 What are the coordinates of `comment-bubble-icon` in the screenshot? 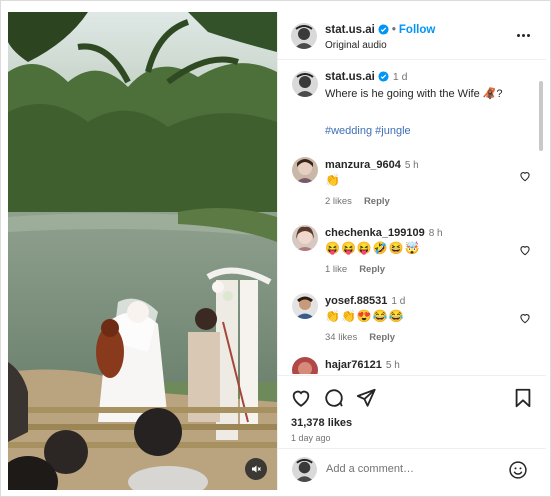 It's located at (334, 398).